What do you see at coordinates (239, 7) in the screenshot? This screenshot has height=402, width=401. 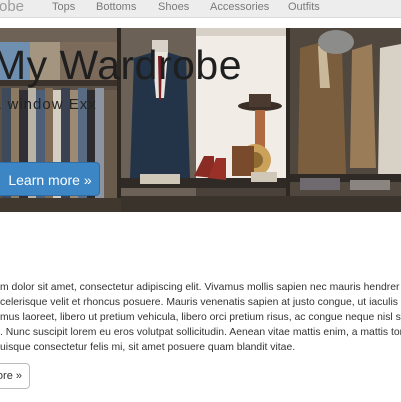 I see `nav-item-accessories: Accessories` at bounding box center [239, 7].